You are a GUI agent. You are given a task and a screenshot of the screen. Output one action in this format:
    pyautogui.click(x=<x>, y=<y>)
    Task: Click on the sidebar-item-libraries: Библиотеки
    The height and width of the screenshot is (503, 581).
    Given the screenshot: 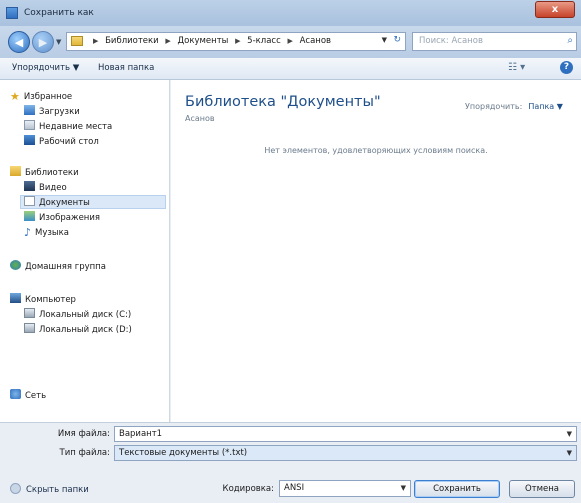 What is the action you would take?
    pyautogui.click(x=44, y=173)
    